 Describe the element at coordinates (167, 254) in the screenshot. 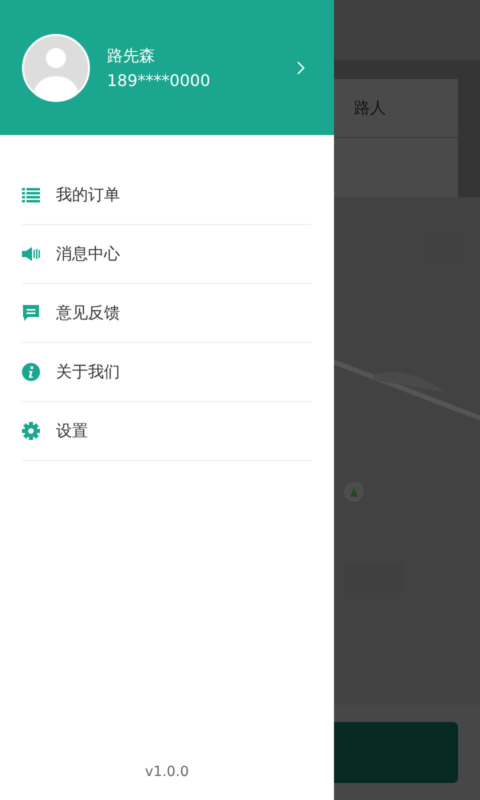

I see `menu-item: 消息中心` at that location.